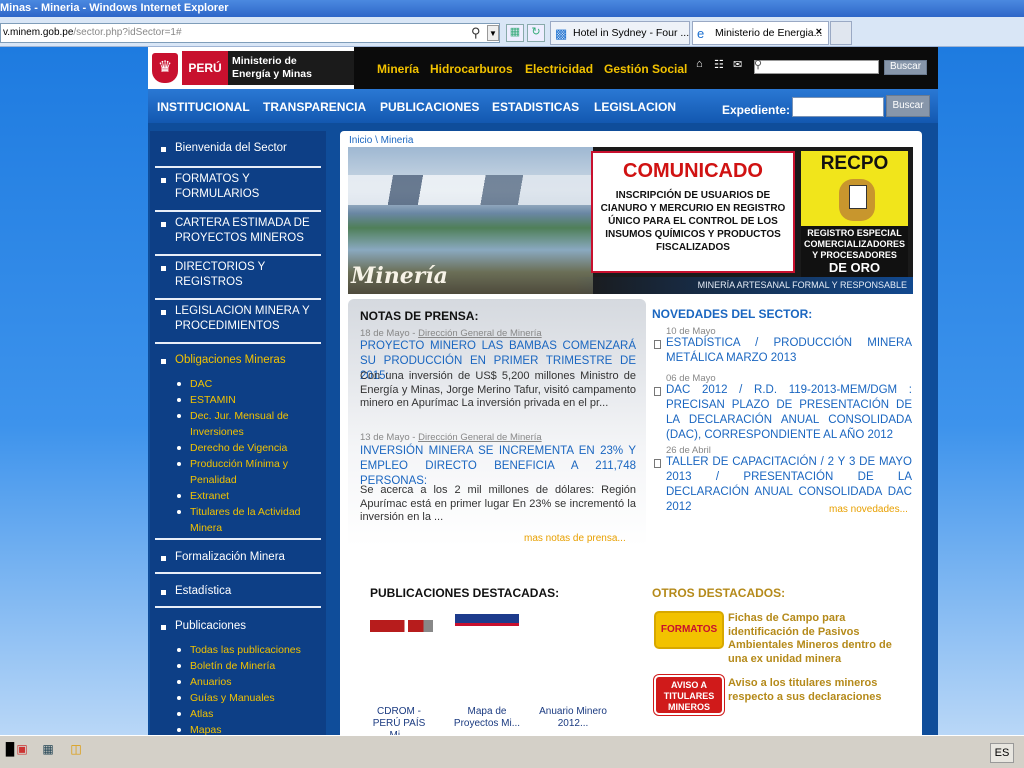  Describe the element at coordinates (561, 33) in the screenshot. I see `page-icon: ▩` at that location.